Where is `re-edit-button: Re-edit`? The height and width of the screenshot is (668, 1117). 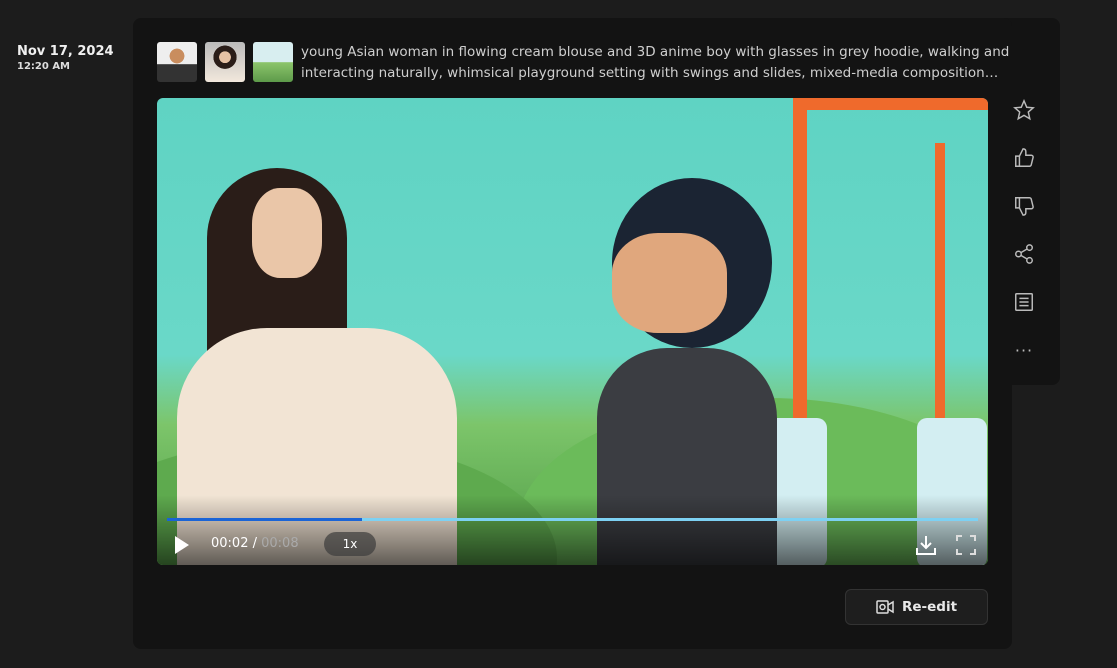 re-edit-button: Re-edit is located at coordinates (916, 607).